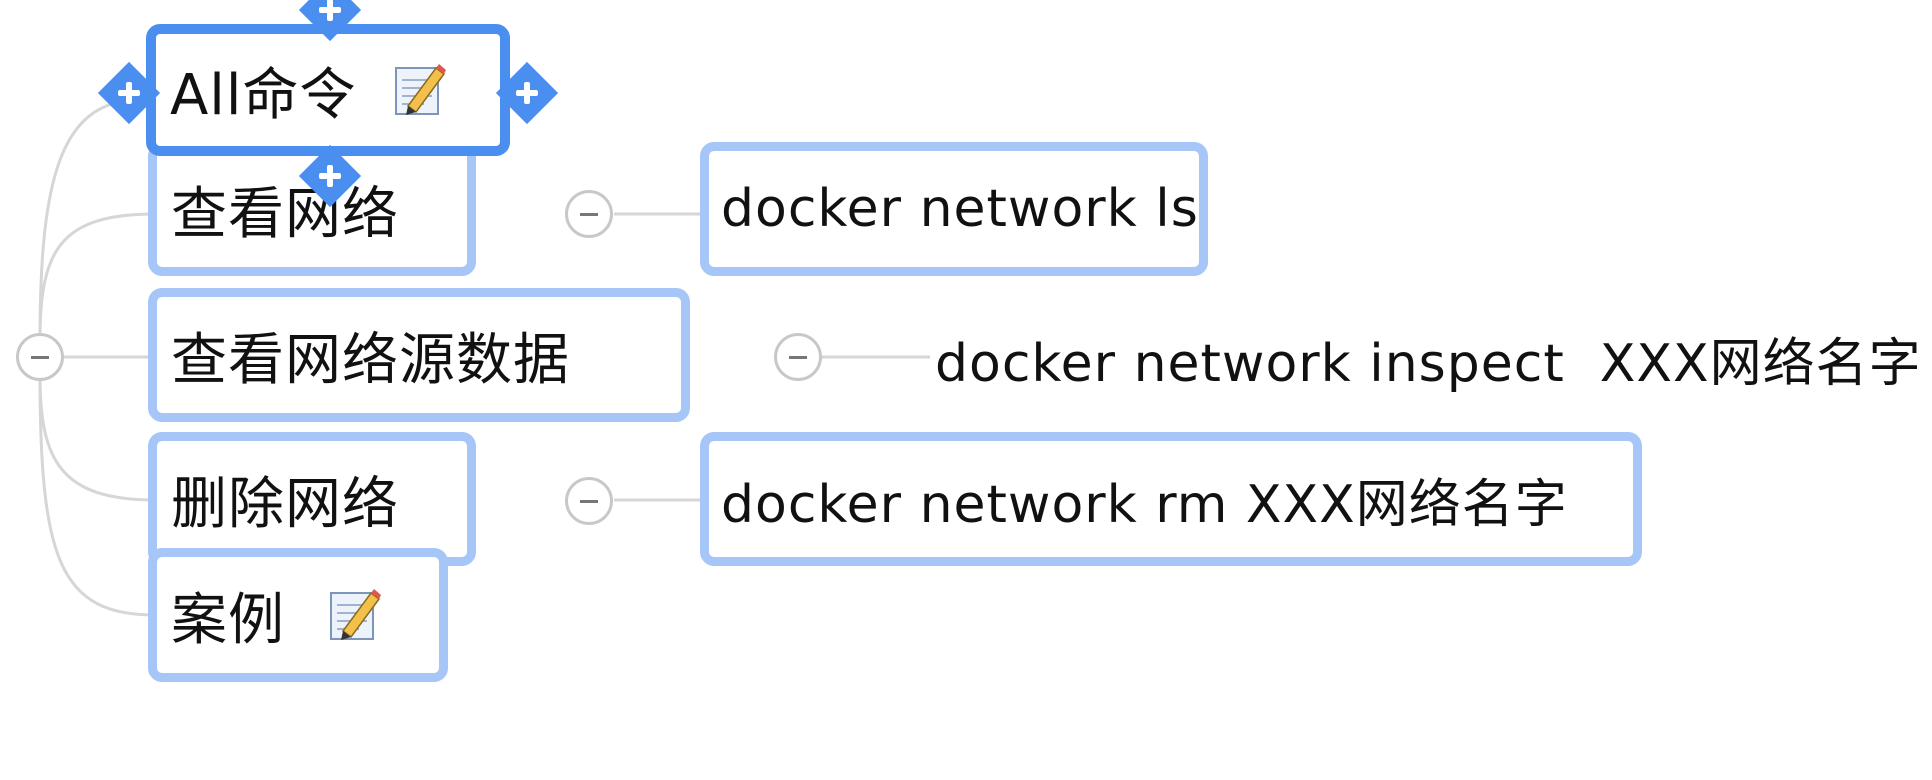 This screenshot has width=1932, height=780. I want to click on topic-label: 查看网络源数据, so click(370, 360).